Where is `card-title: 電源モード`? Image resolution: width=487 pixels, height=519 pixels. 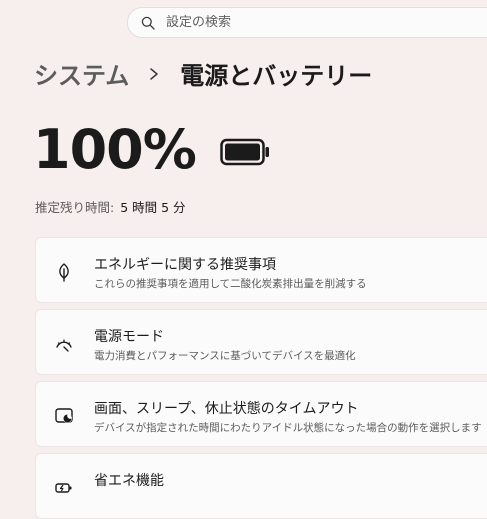 card-title: 電源モード is located at coordinates (129, 337).